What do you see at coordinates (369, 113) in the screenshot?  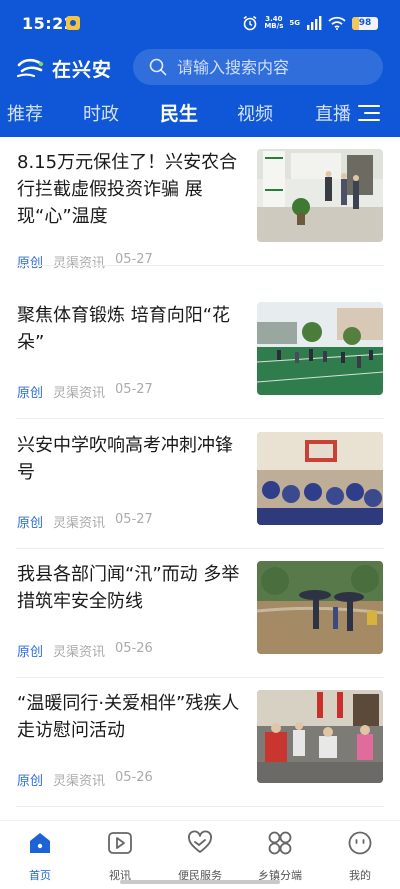 I see `menu-icon` at bounding box center [369, 113].